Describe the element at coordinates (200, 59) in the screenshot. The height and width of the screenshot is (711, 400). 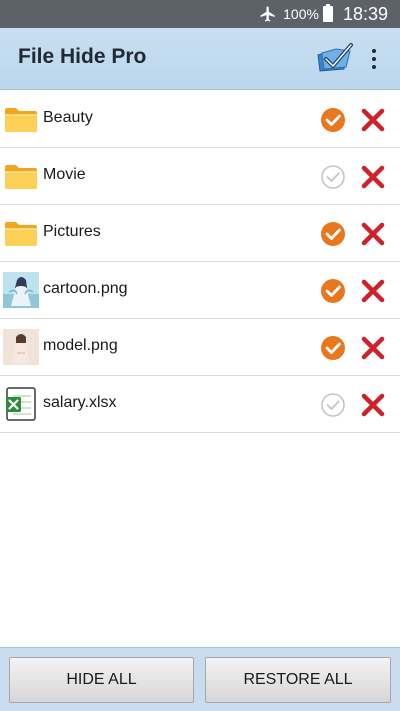
I see `app-toolbar: File Hide Pro` at that location.